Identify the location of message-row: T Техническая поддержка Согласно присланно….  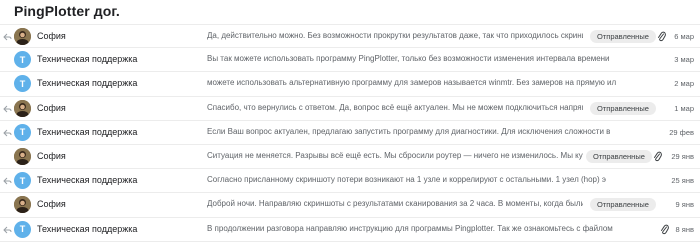
(350, 181).